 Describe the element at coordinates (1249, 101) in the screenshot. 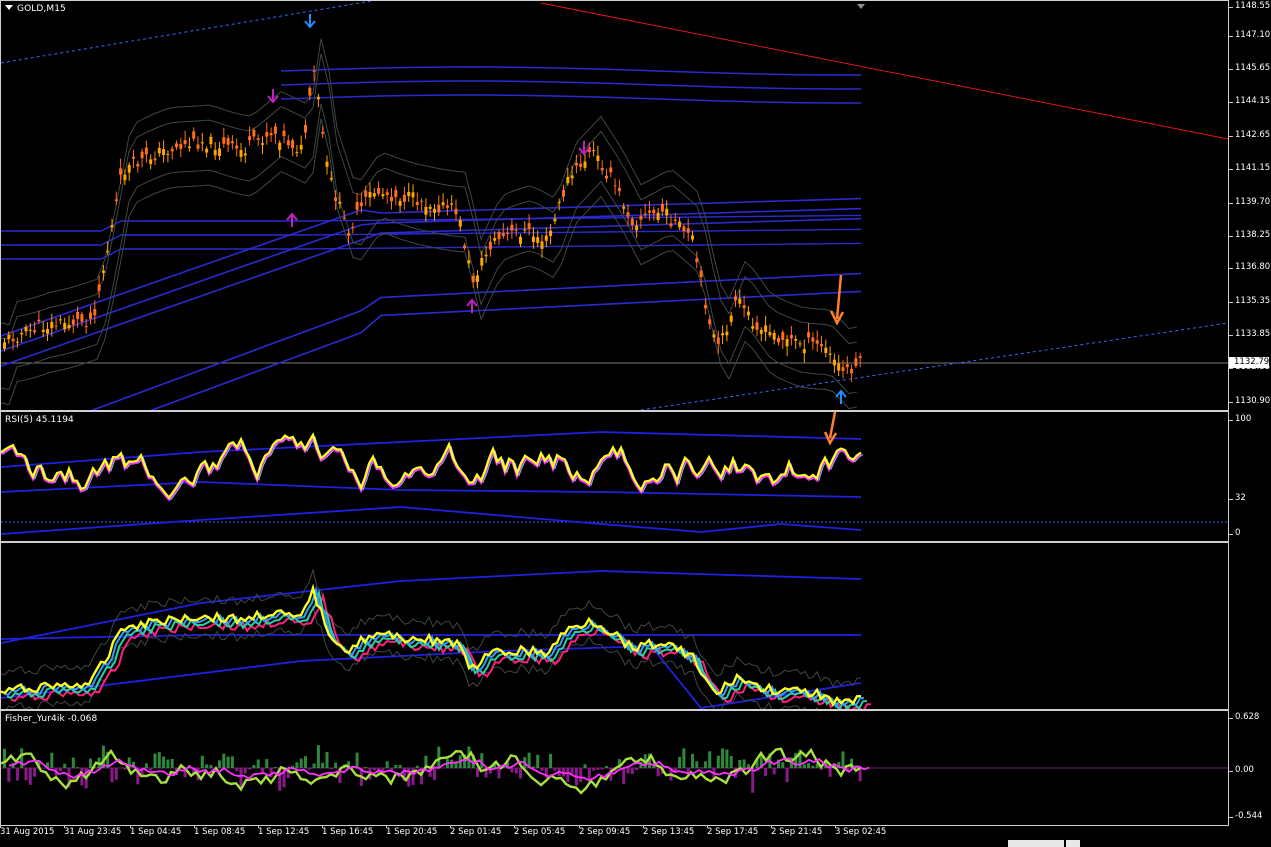

I see `axis-tick-label: 1144.15` at that location.